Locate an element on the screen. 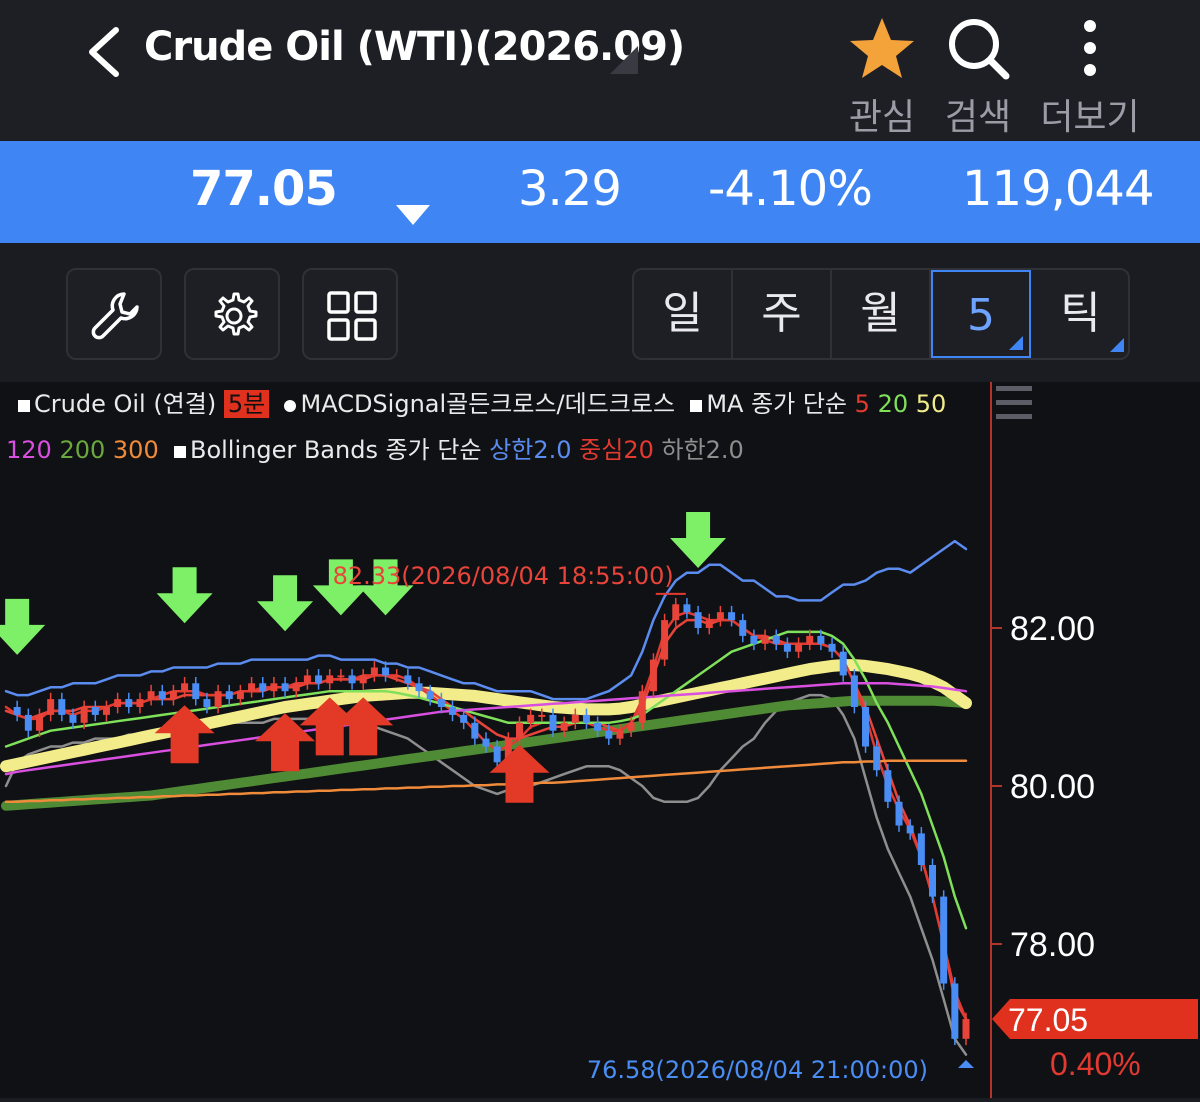 Image resolution: width=1200 pixels, height=1102 pixels. hamburger-icon is located at coordinates (1014, 406).